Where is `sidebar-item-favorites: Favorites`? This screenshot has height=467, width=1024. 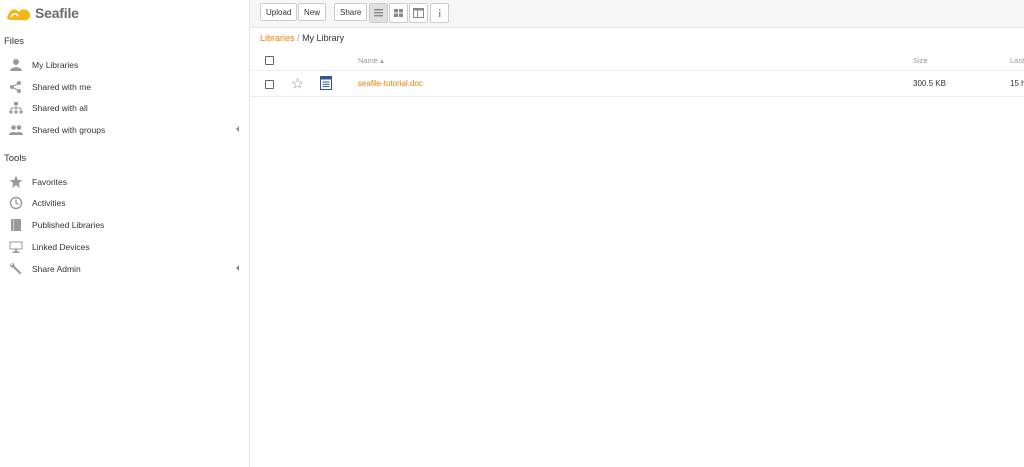
sidebar-item-favorites: Favorites is located at coordinates (124, 182).